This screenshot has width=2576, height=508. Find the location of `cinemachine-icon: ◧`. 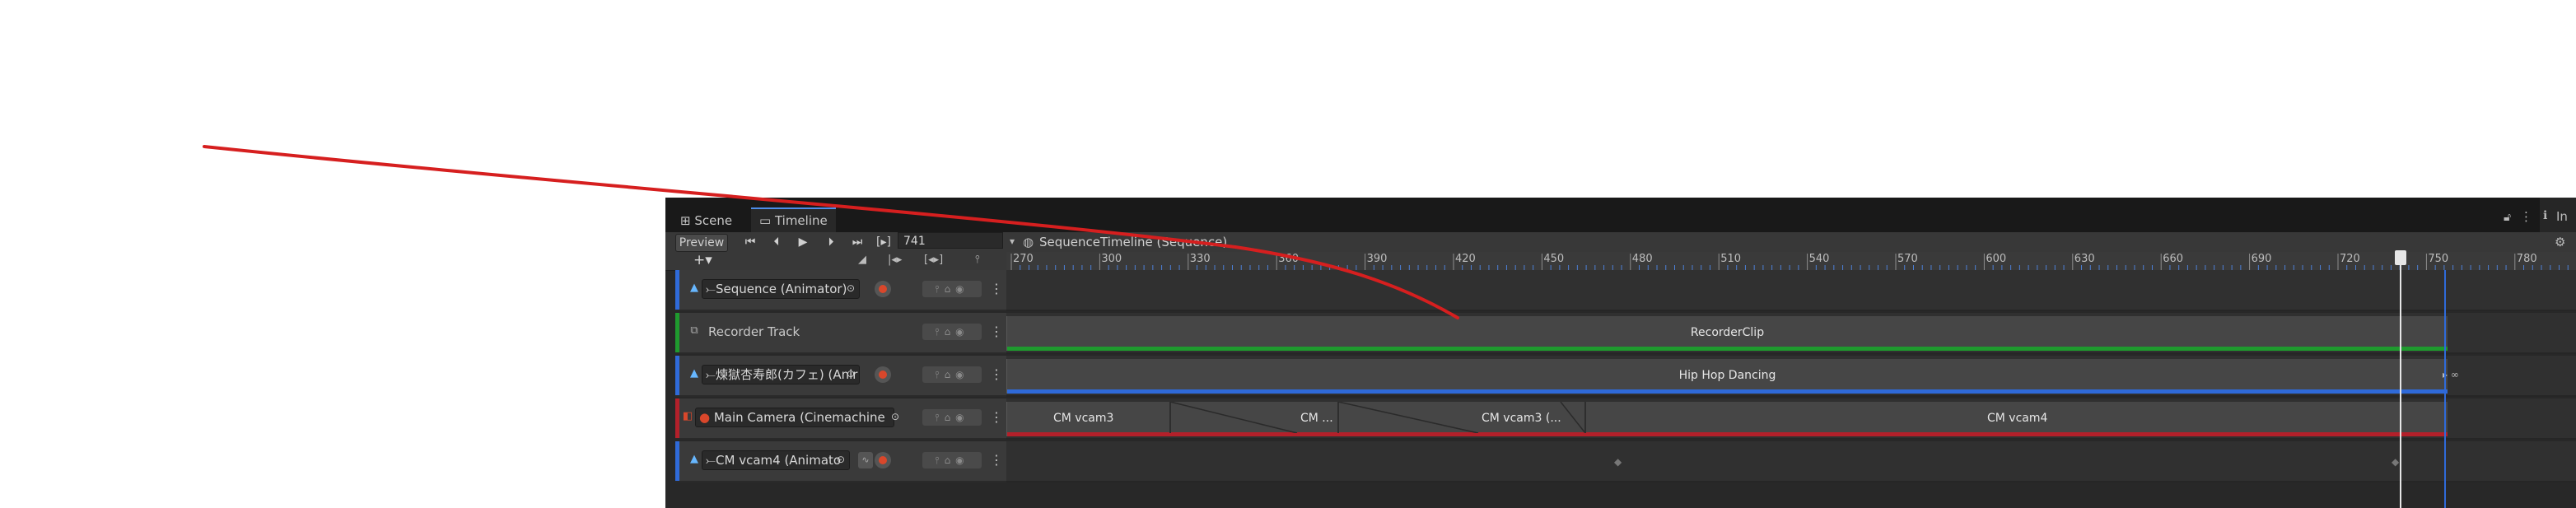

cinemachine-icon: ◧ is located at coordinates (687, 416).